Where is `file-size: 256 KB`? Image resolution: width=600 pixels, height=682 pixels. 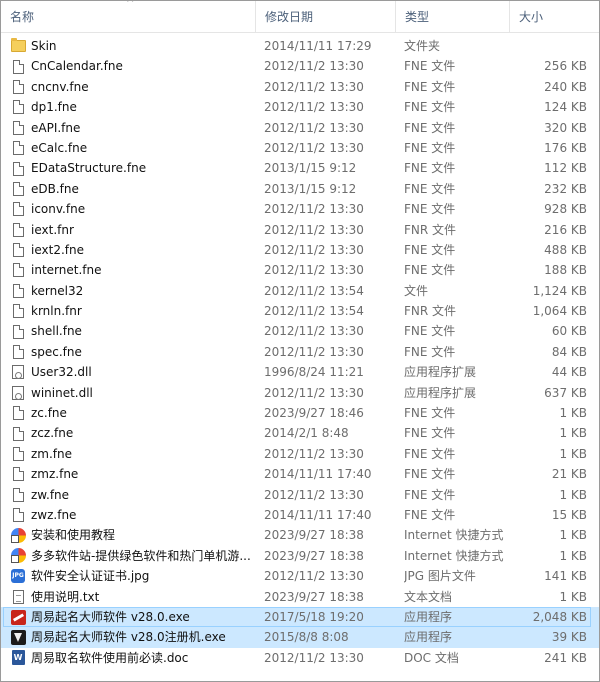 file-size: 256 KB is located at coordinates (565, 66).